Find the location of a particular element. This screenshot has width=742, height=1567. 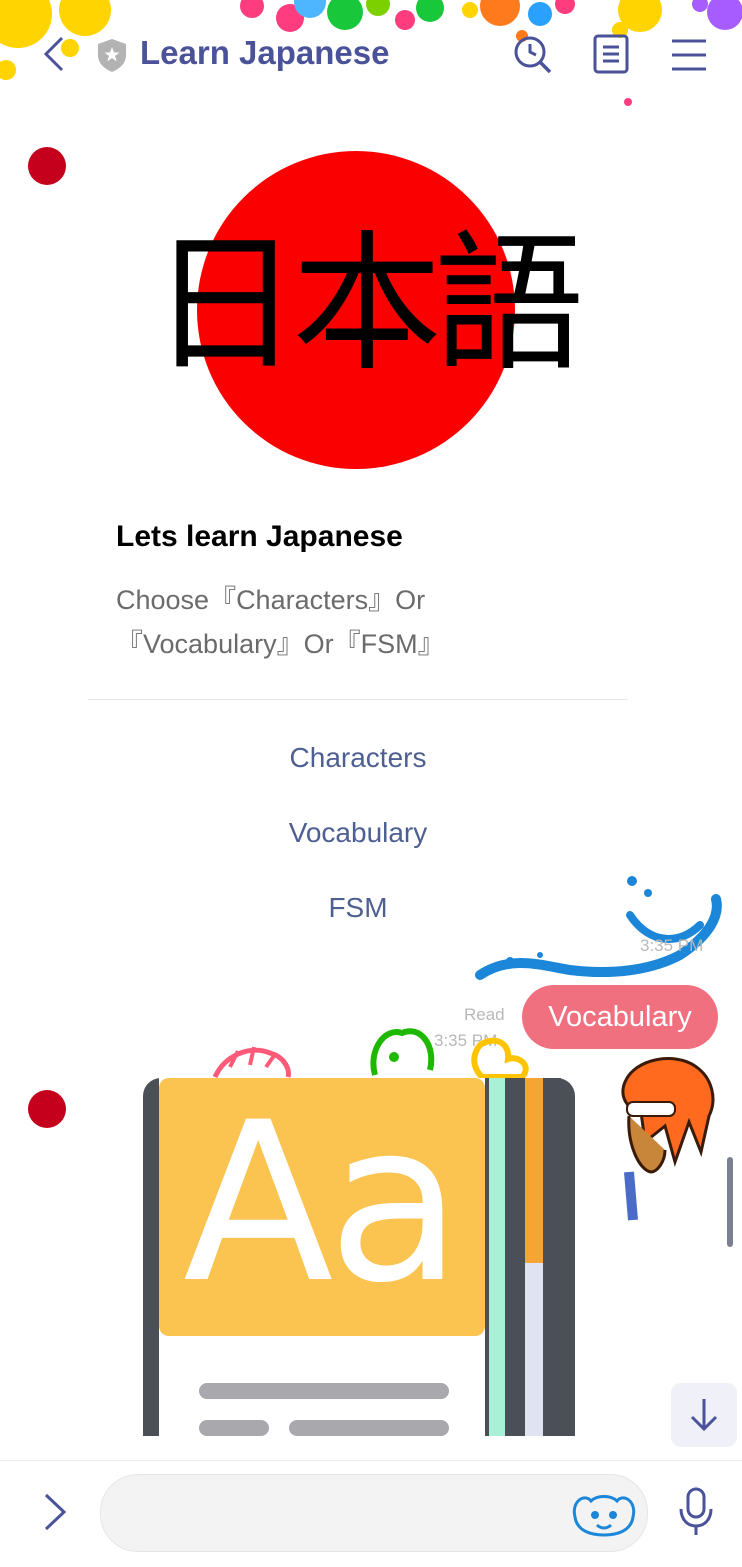

chat-title: Learn Japanese is located at coordinates (265, 52).